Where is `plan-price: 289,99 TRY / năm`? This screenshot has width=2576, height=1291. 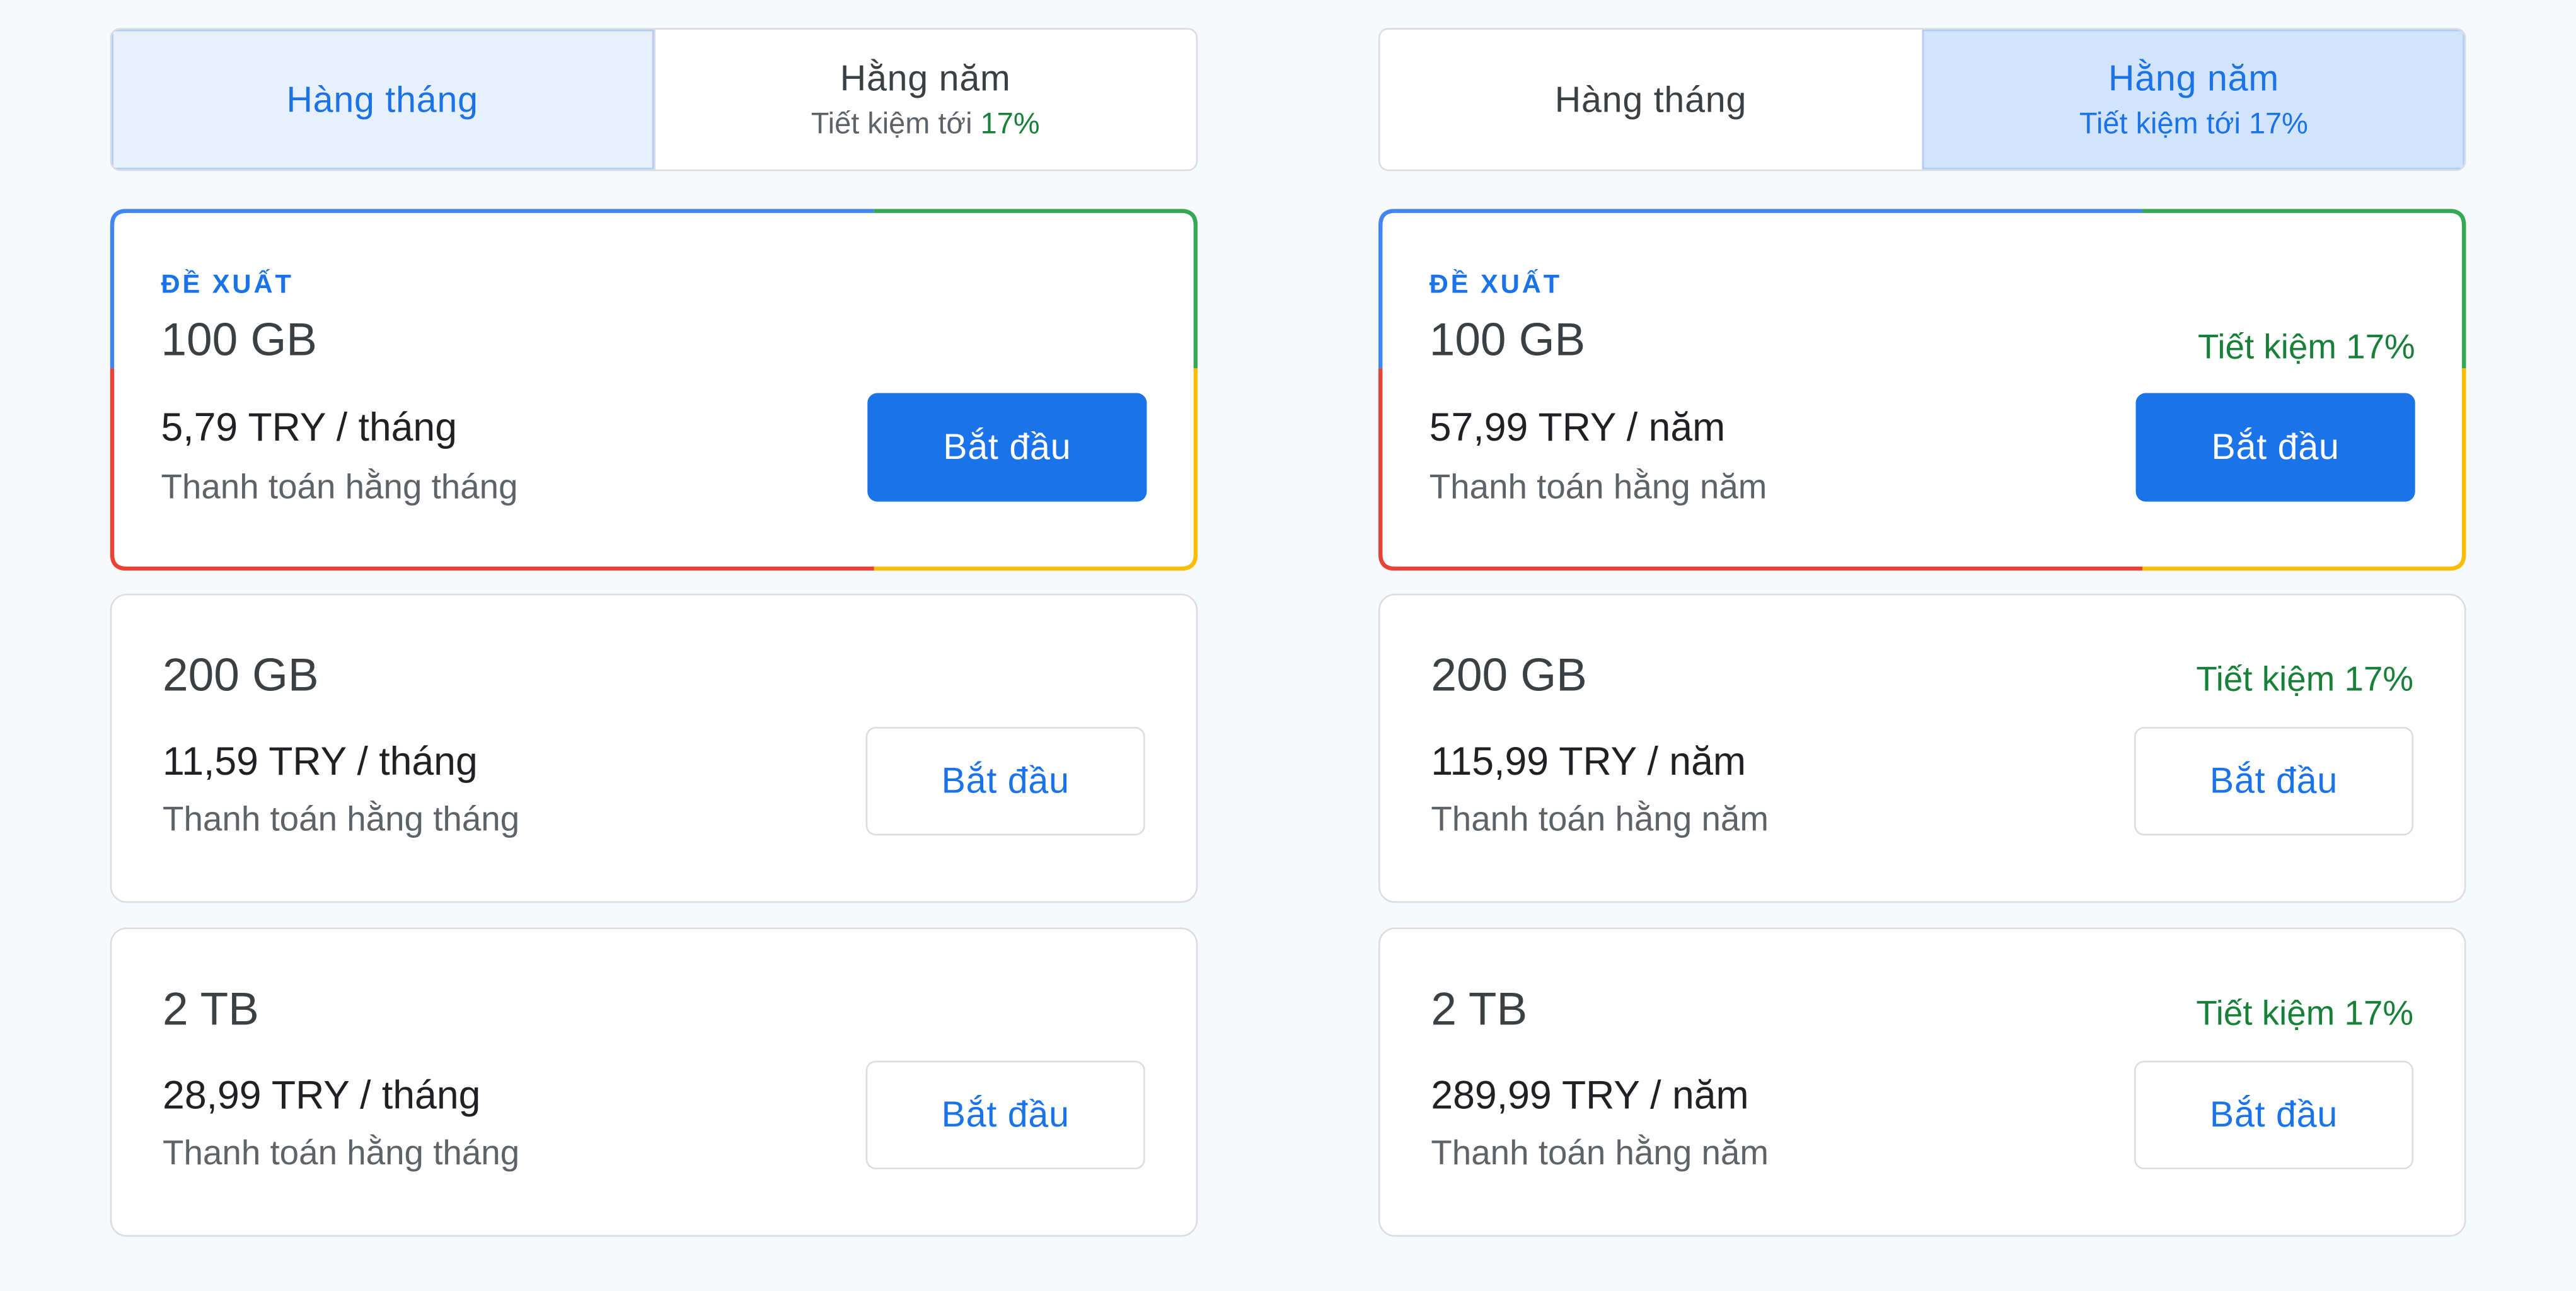 plan-price: 289,99 TRY / năm is located at coordinates (1590, 1097).